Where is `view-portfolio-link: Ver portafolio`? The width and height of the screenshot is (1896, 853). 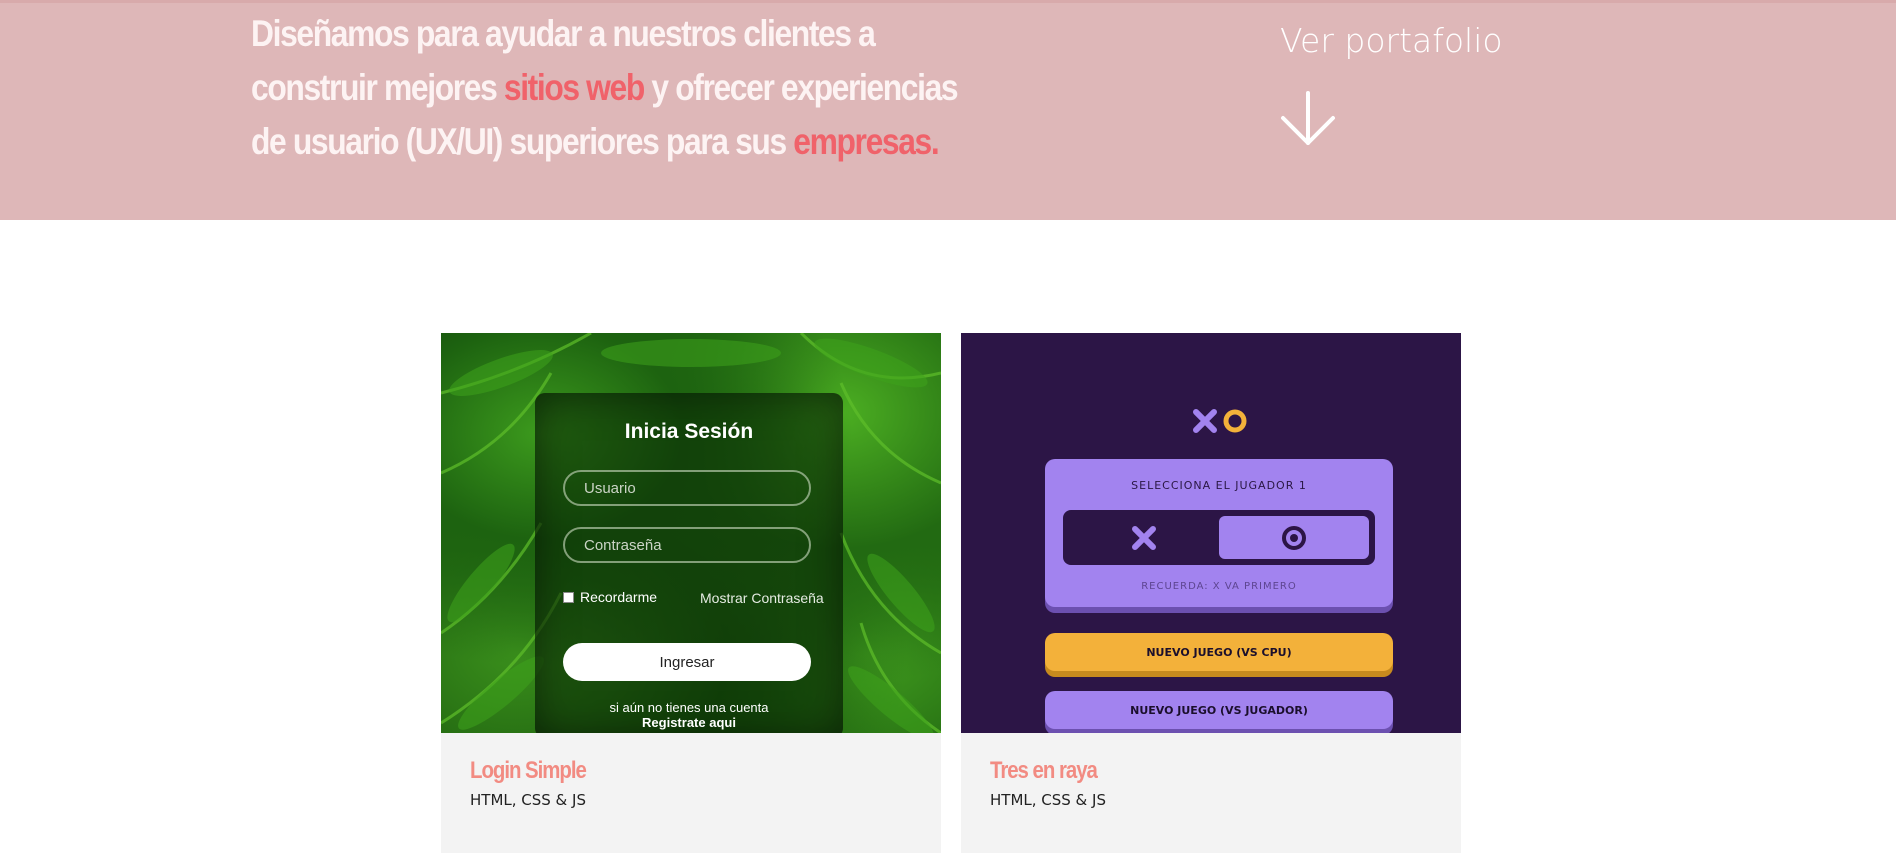
view-portfolio-link: Ver portafolio is located at coordinates (1391, 40).